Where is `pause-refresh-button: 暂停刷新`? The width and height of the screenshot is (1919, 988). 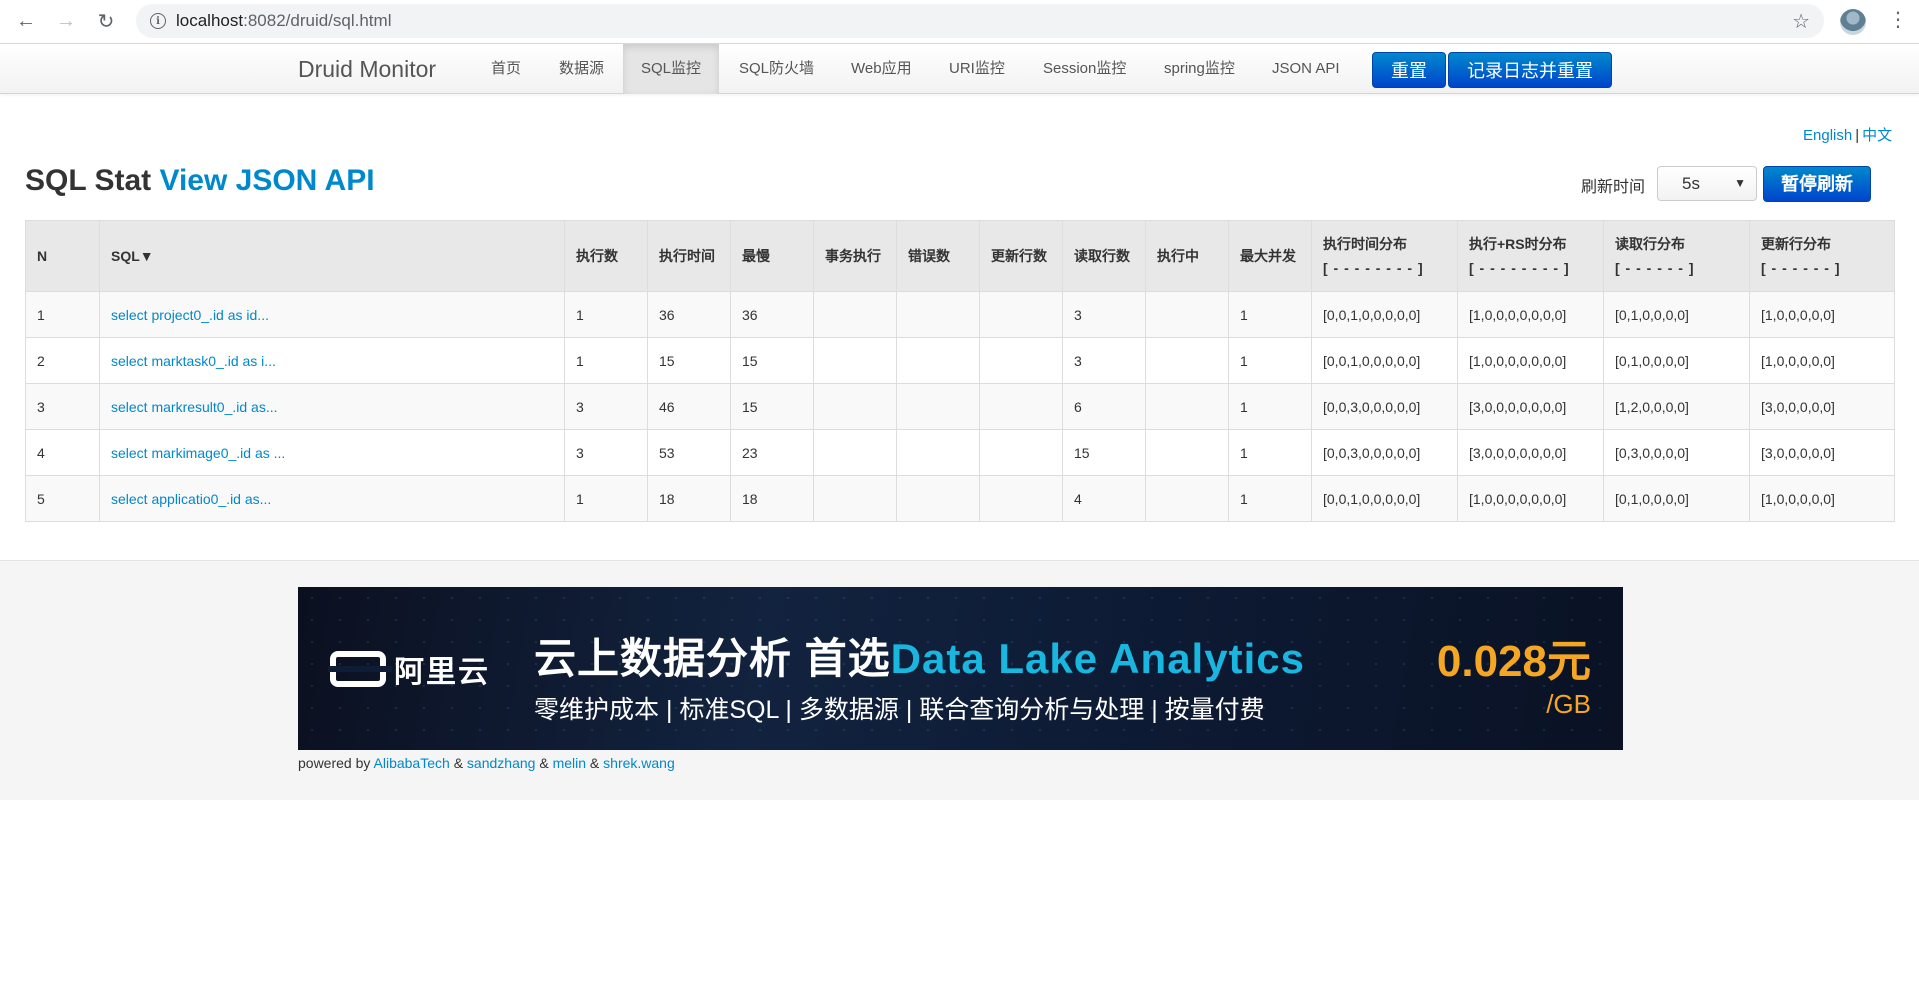
pause-refresh-button: 暂停刷新 is located at coordinates (1817, 184).